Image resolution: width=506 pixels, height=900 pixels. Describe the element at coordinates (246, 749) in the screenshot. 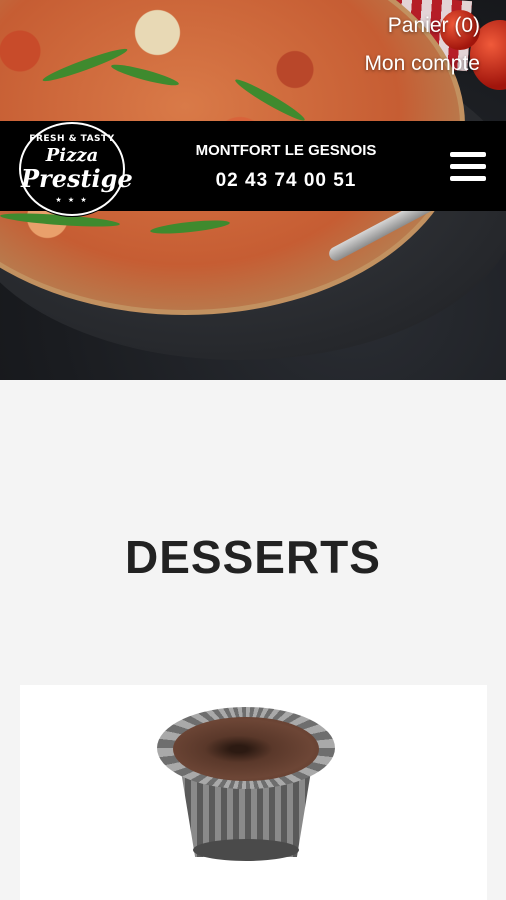

I see `cake-top-image` at that location.